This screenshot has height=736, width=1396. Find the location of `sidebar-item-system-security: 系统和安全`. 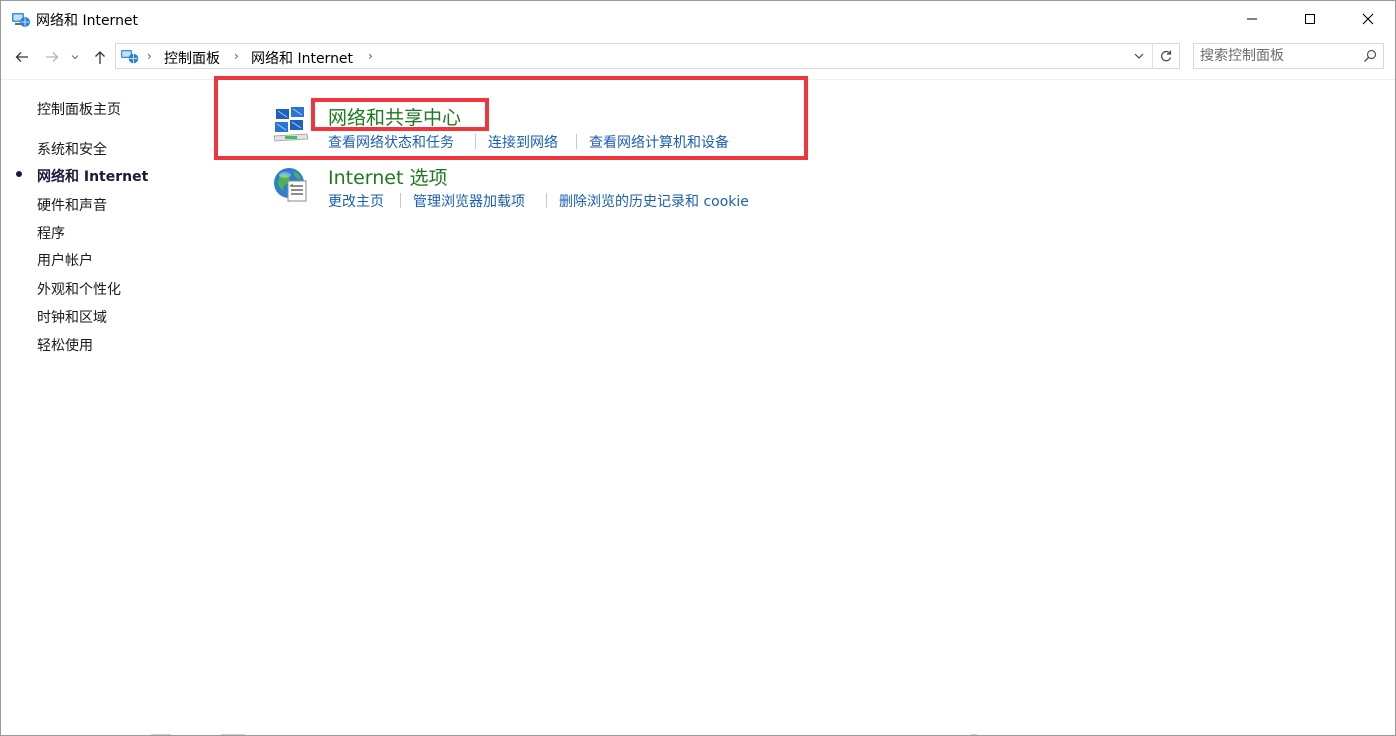

sidebar-item-system-security: 系统和安全 is located at coordinates (72, 149).